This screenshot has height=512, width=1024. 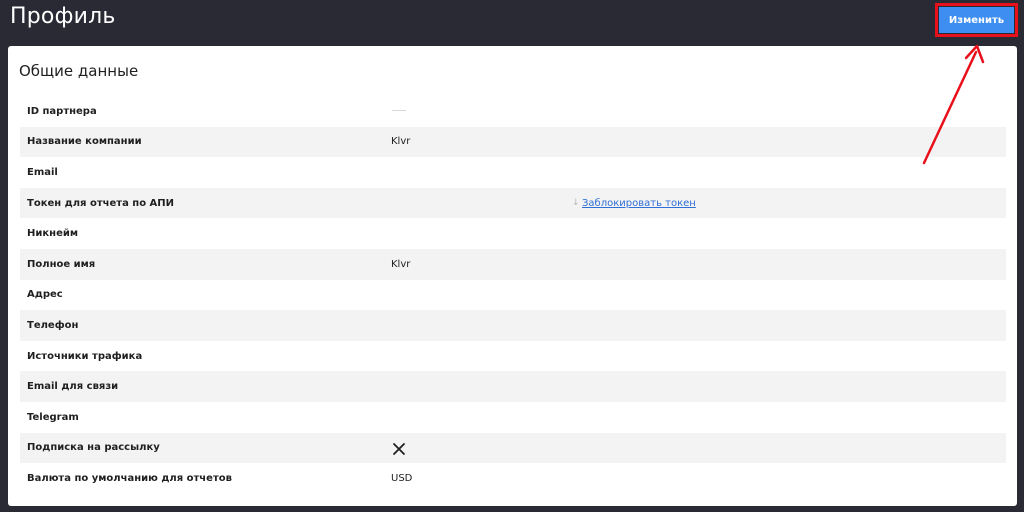 I want to click on field-label: Адрес, so click(x=45, y=295).